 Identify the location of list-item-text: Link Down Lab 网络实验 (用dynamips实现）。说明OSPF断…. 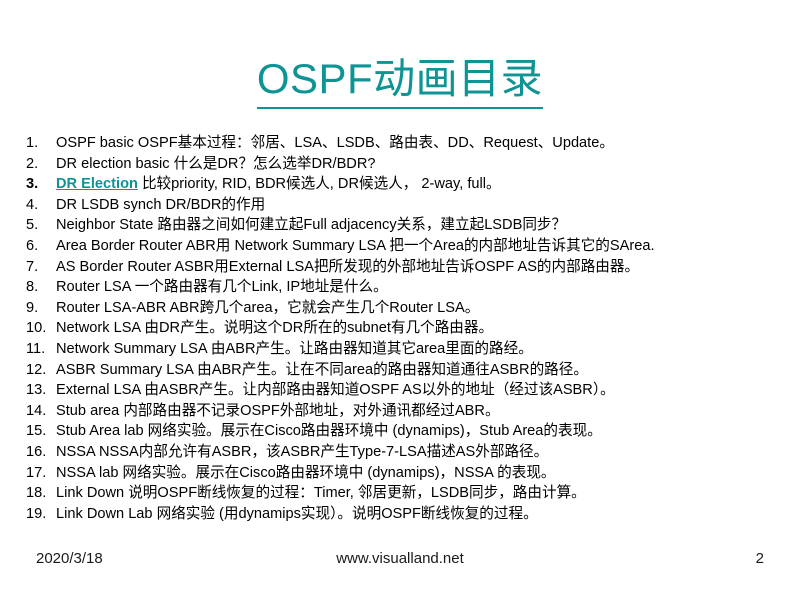
(297, 513).